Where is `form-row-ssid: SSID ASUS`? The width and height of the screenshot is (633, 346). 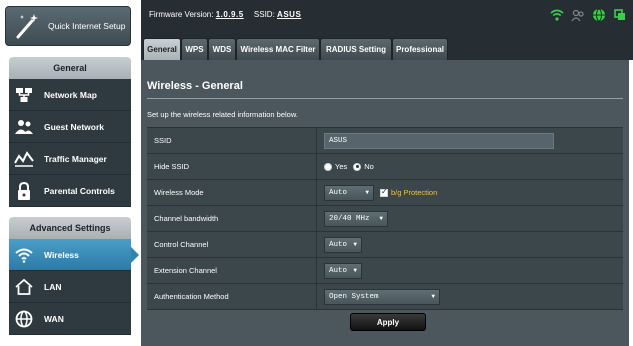
form-row-ssid: SSID ASUS is located at coordinates (385, 141).